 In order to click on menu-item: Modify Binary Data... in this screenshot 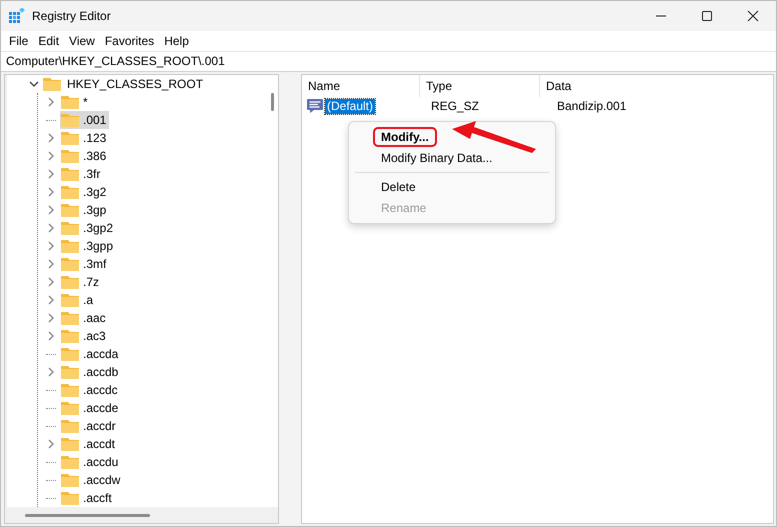, I will do `click(436, 158)`.